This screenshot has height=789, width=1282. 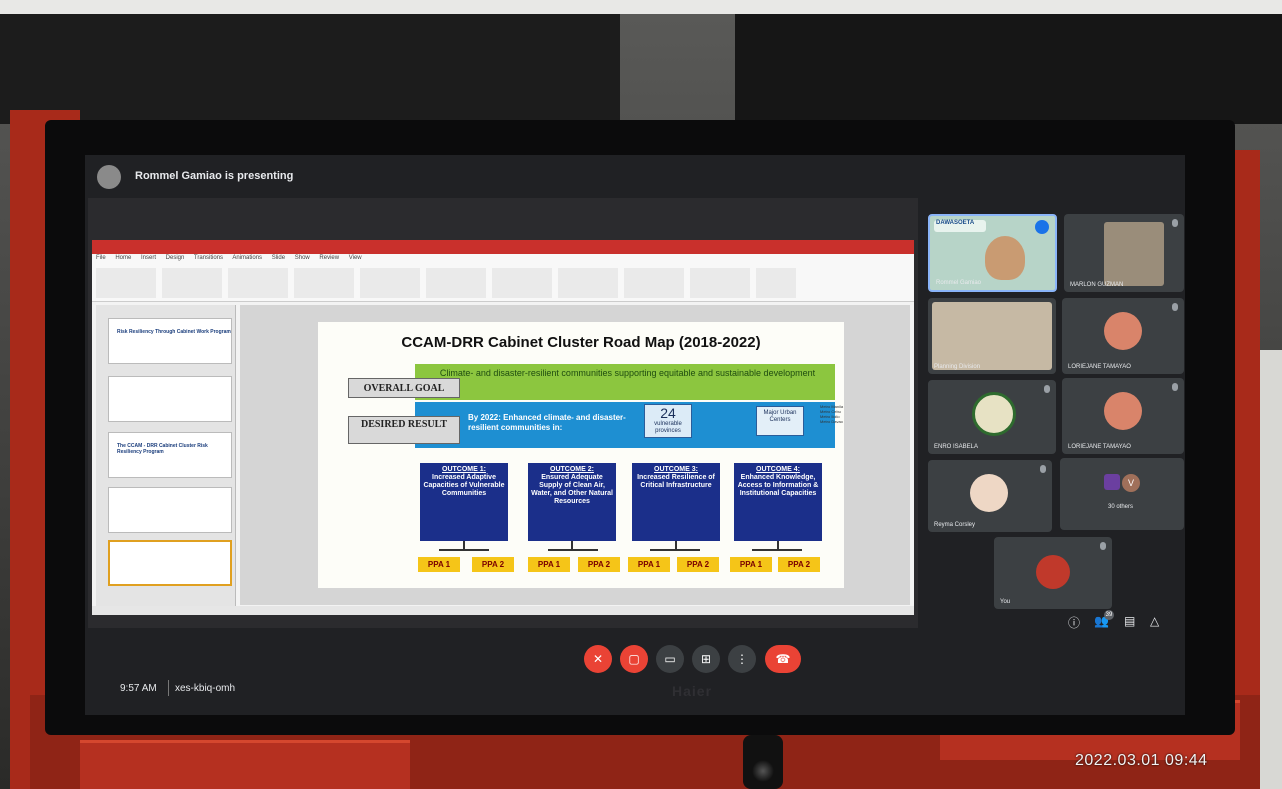 I want to click on participant-name: Planning Division, so click(x=957, y=367).